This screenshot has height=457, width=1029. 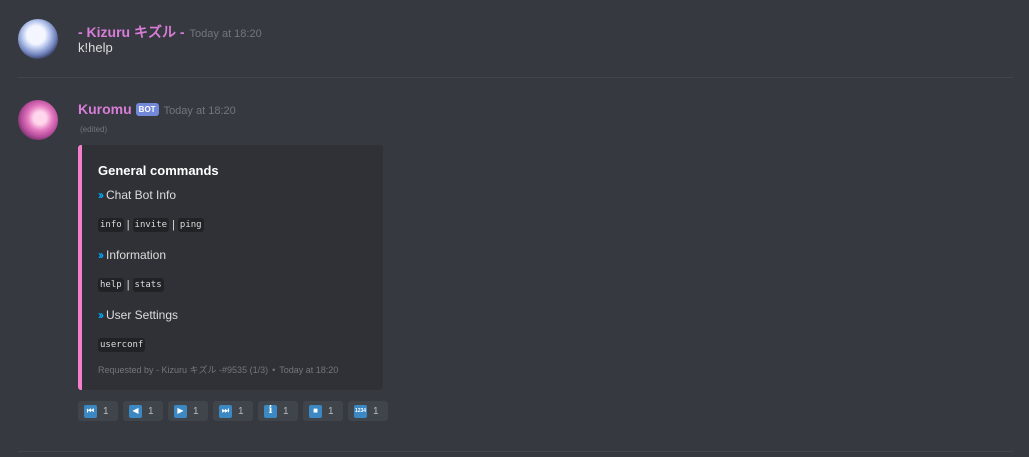 I want to click on field-name-chat-bot-info: ›› Chat Bot Info, so click(x=137, y=195).